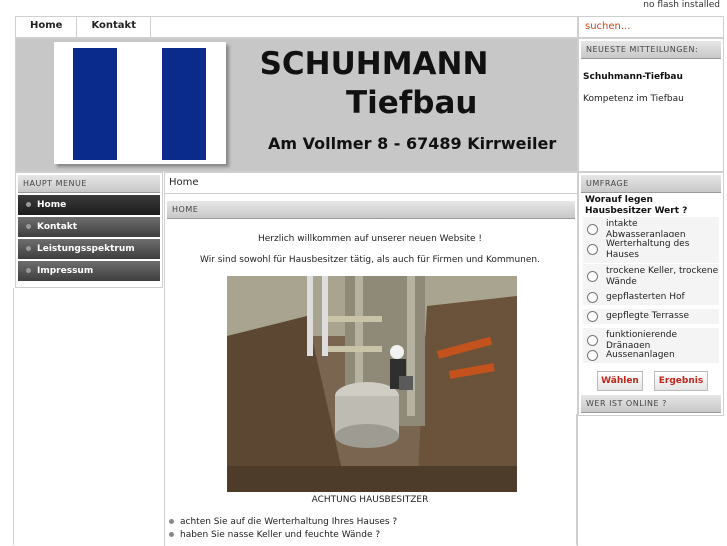 The image size is (727, 546). What do you see at coordinates (47, 27) in the screenshot?
I see `topnav-home-link: Home` at bounding box center [47, 27].